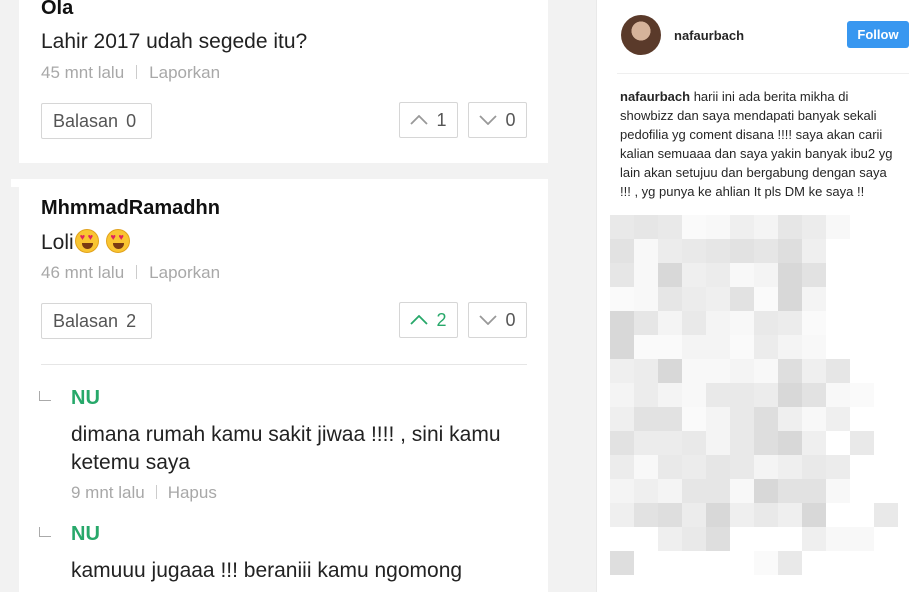 The image size is (914, 592). I want to click on caption-username: nafaurbach, so click(655, 96).